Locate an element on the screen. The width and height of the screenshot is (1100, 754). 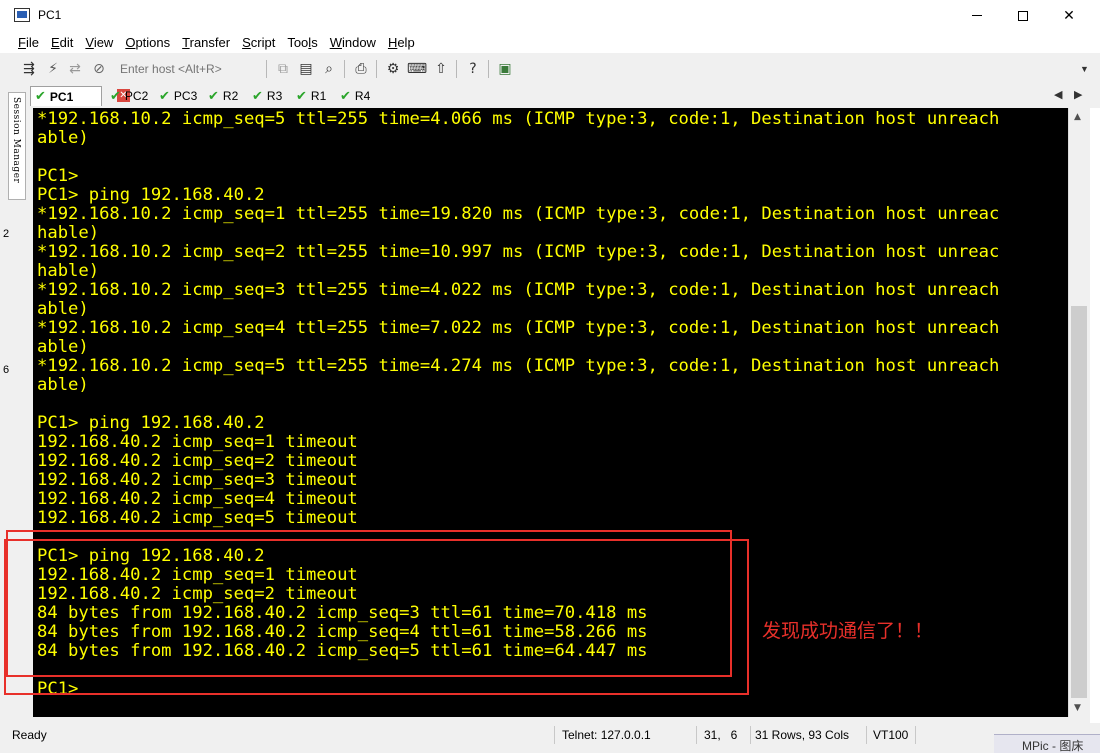
window-title: PC1 is located at coordinates (50, 15).